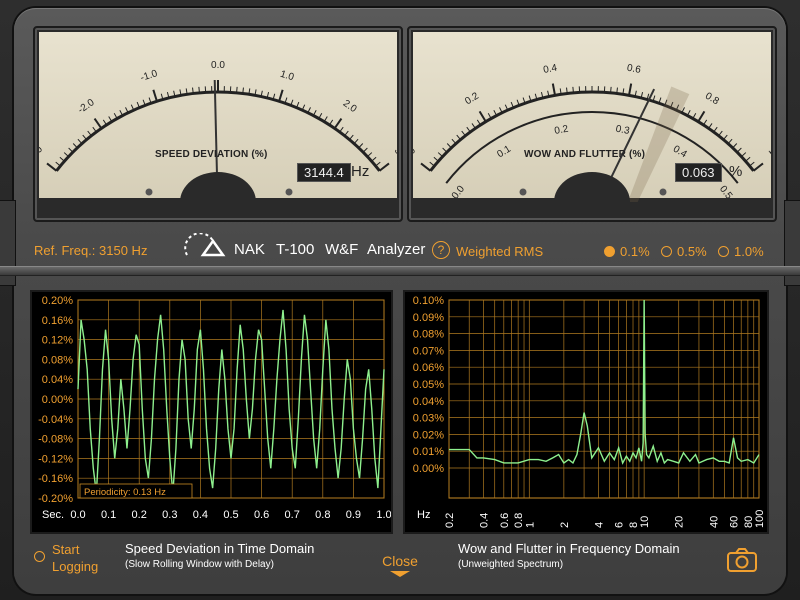 Image resolution: width=800 pixels, height=600 pixels. I want to click on meter-tick-label: 0.8, so click(712, 99).